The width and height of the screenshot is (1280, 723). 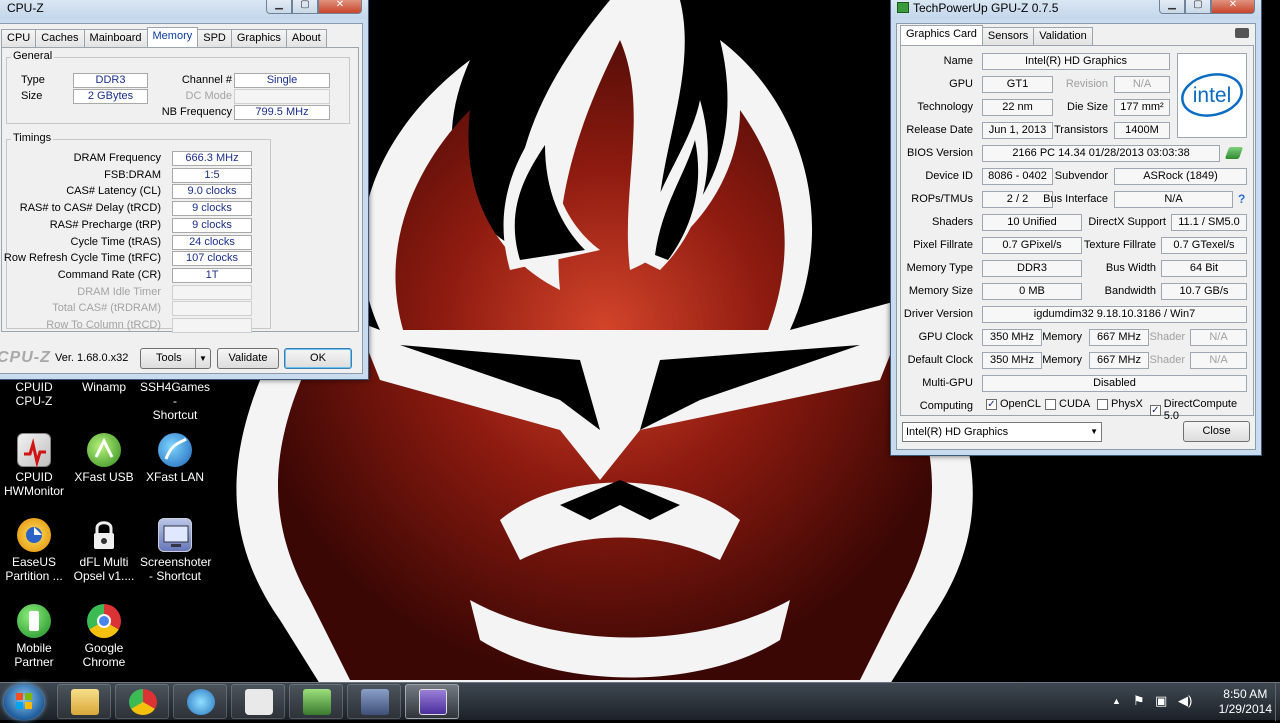 I want to click on desktop-icon-xfast-usb: XFast USB, so click(x=104, y=458).